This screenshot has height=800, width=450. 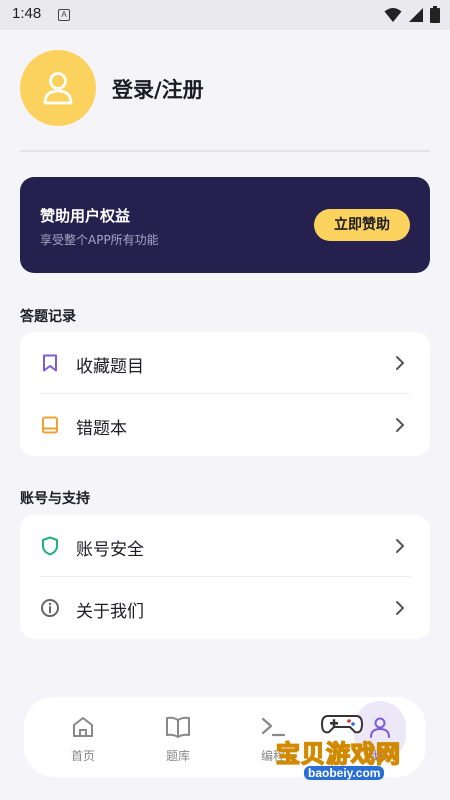 I want to click on list-item-wrong-questions: 错题本, so click(x=225, y=425).